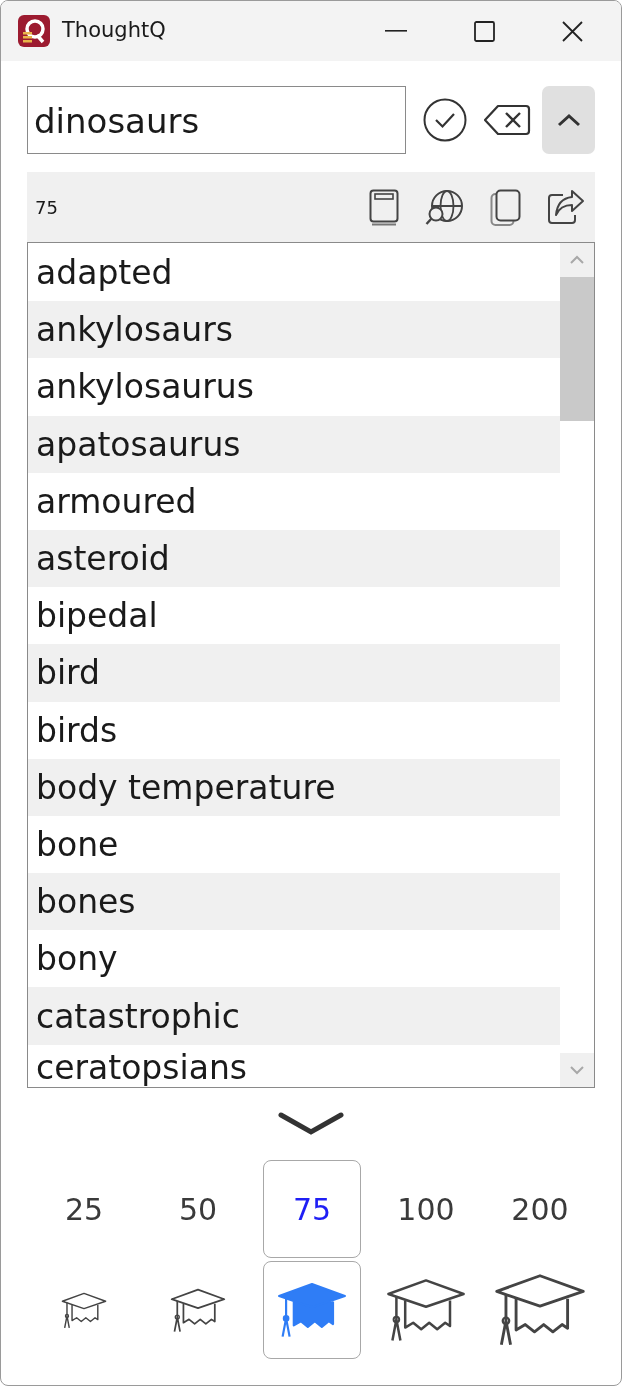 The width and height of the screenshot is (622, 1386). I want to click on book-icon, so click(384, 207).